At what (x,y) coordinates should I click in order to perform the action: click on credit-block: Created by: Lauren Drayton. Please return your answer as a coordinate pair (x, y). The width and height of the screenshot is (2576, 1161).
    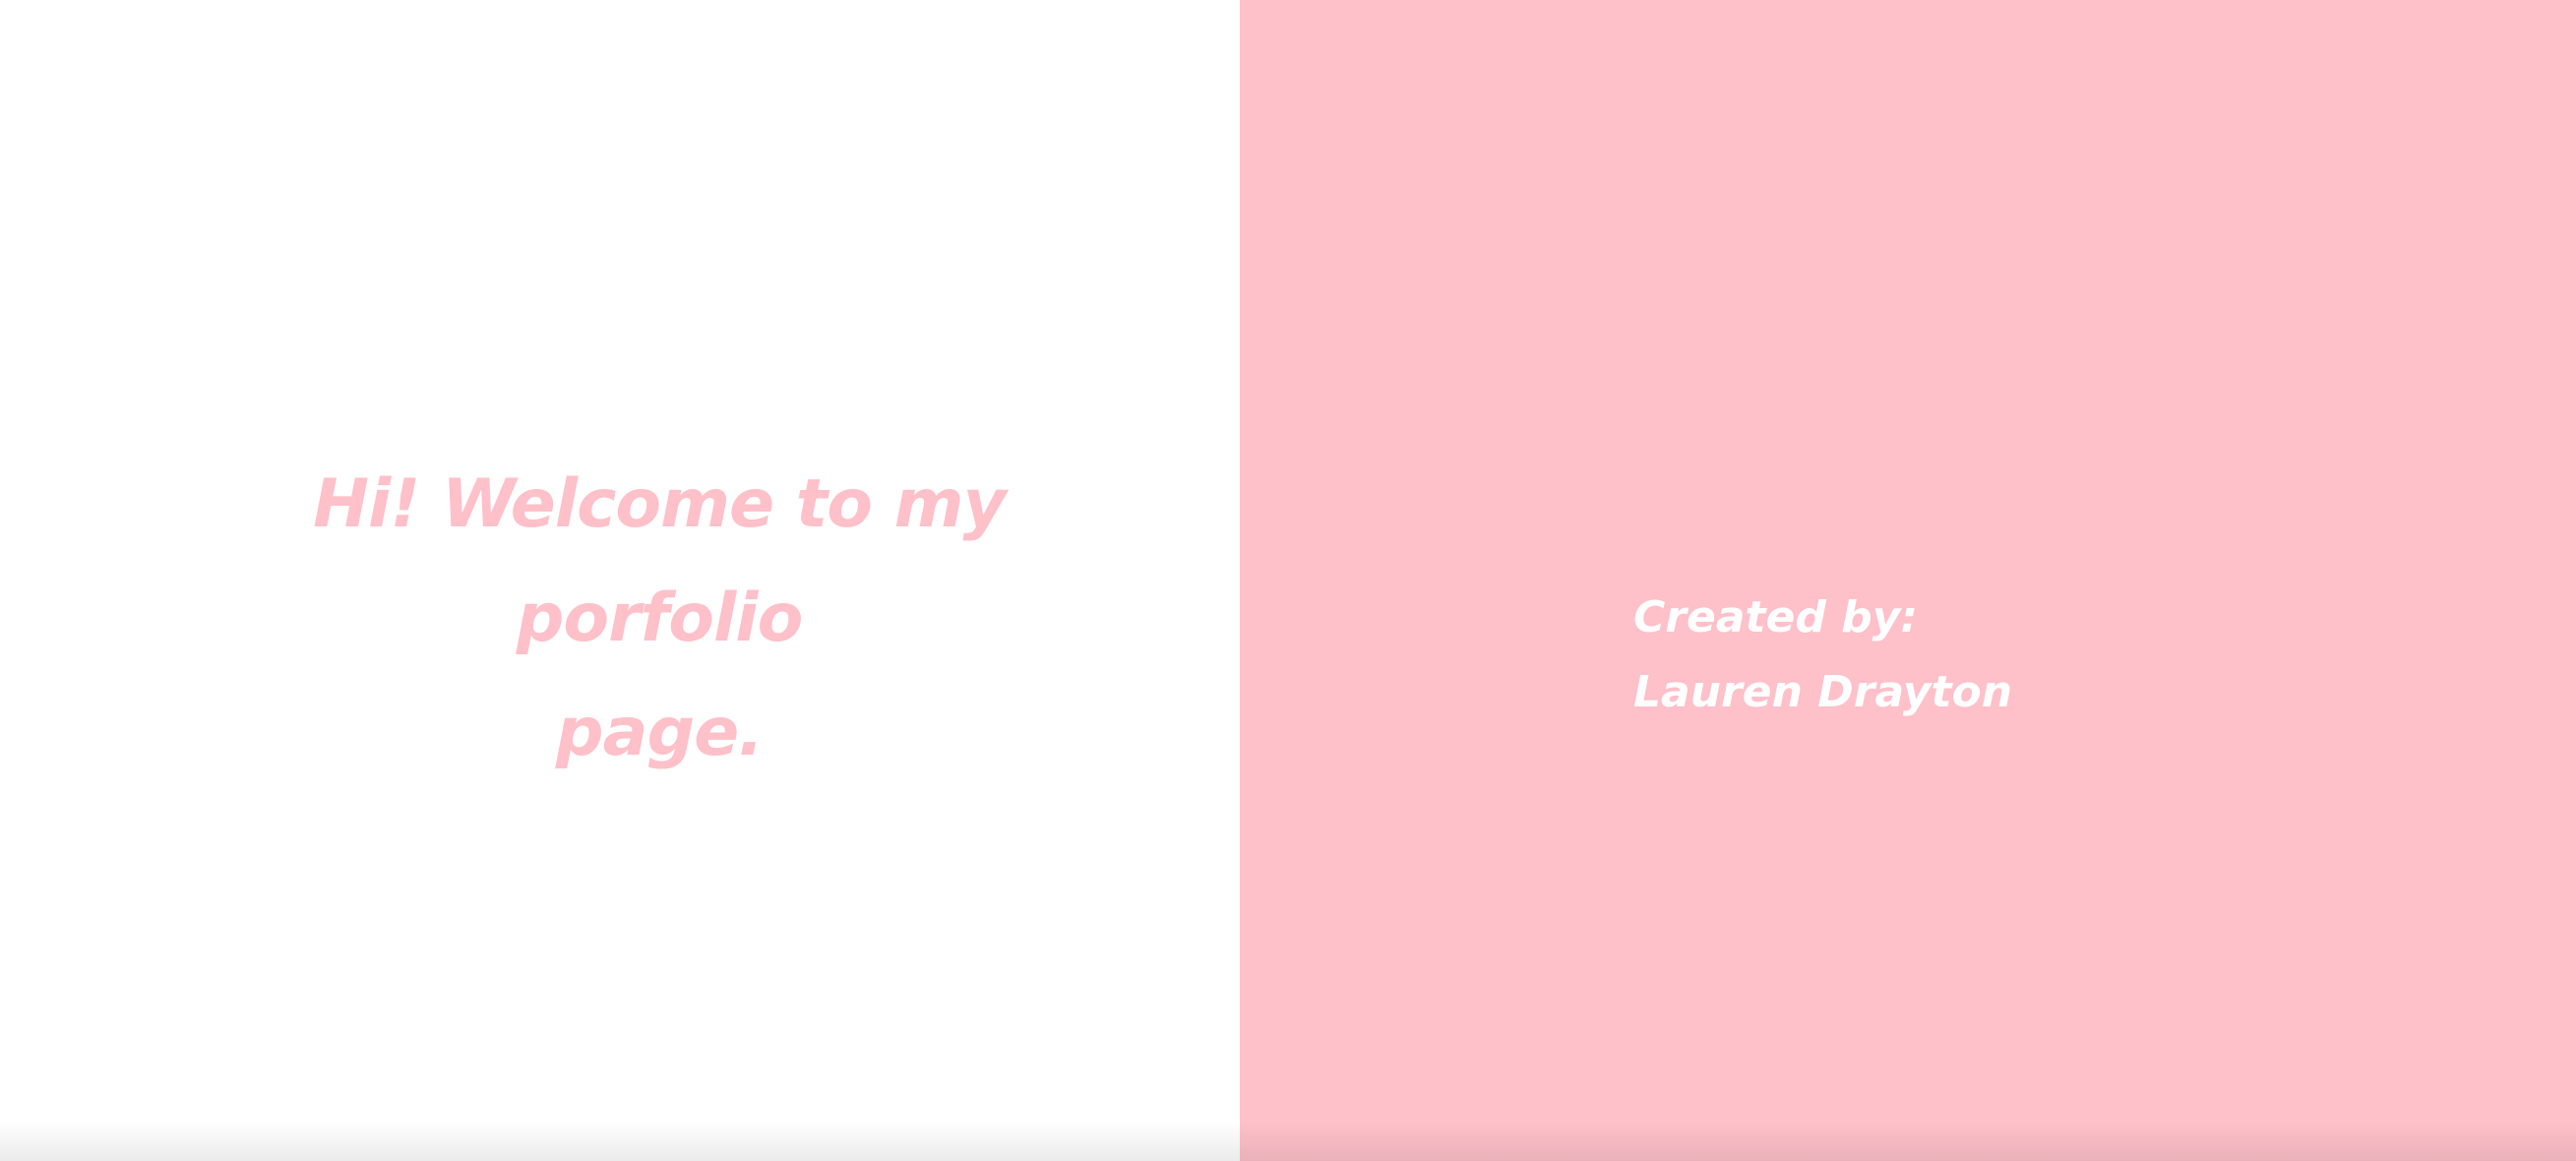
    Looking at the image, I should click on (1822, 655).